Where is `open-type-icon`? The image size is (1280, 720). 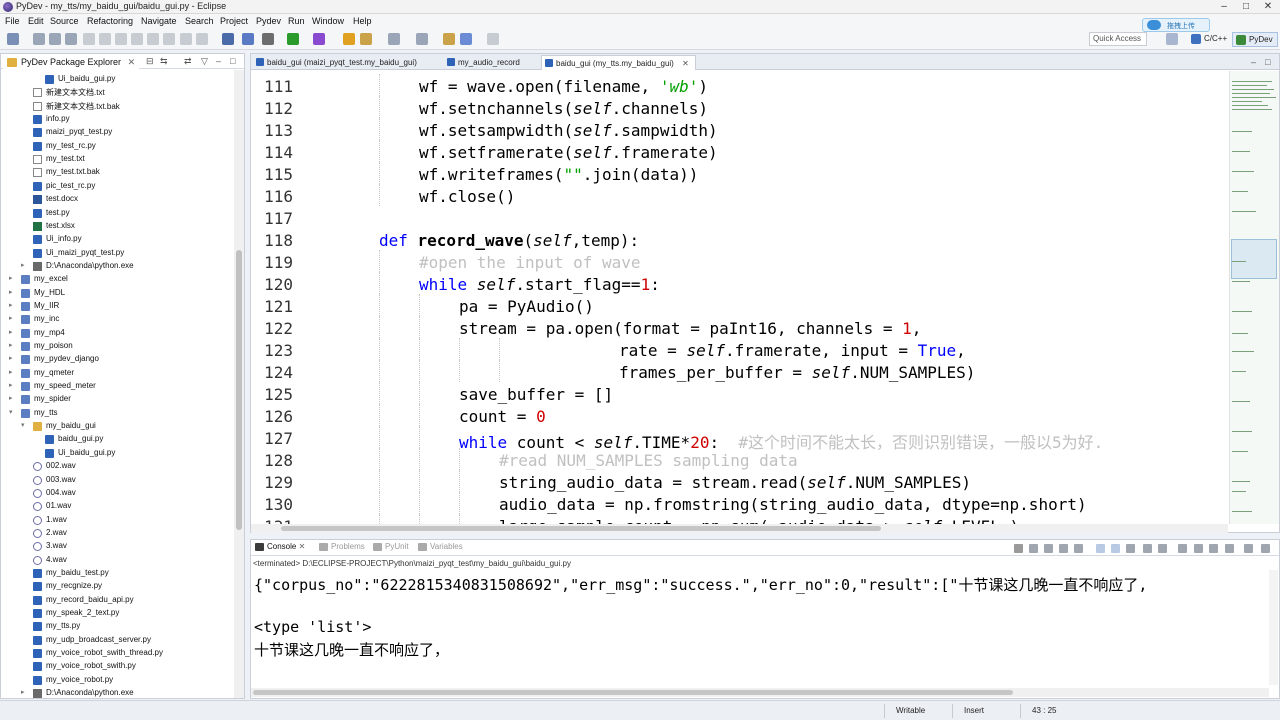
open-type-icon is located at coordinates (349, 39).